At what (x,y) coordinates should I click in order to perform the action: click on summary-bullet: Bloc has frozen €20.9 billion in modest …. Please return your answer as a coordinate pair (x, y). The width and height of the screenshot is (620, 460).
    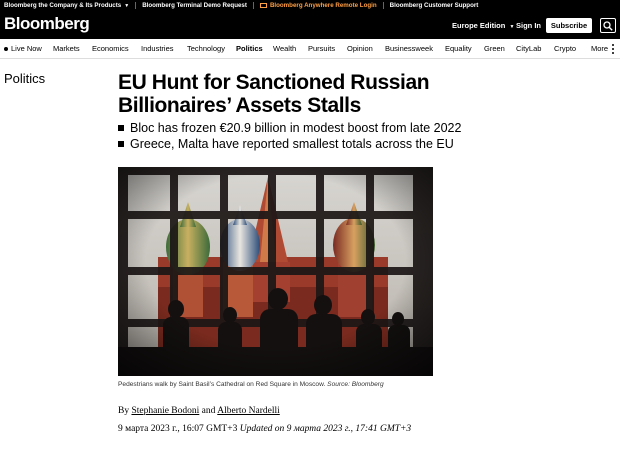
    Looking at the image, I should click on (328, 128).